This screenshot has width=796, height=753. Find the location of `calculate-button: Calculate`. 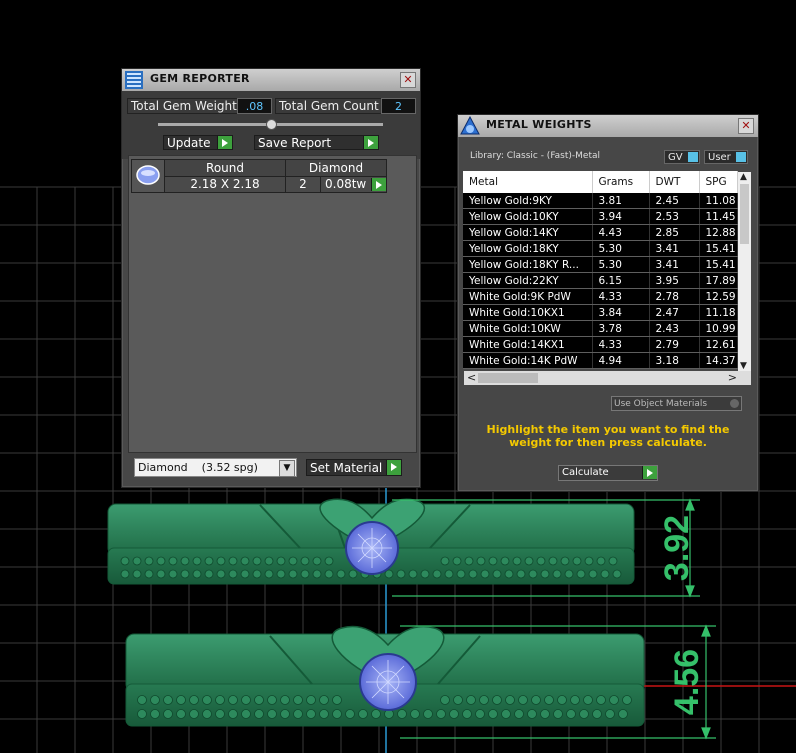

calculate-button: Calculate is located at coordinates (608, 473).